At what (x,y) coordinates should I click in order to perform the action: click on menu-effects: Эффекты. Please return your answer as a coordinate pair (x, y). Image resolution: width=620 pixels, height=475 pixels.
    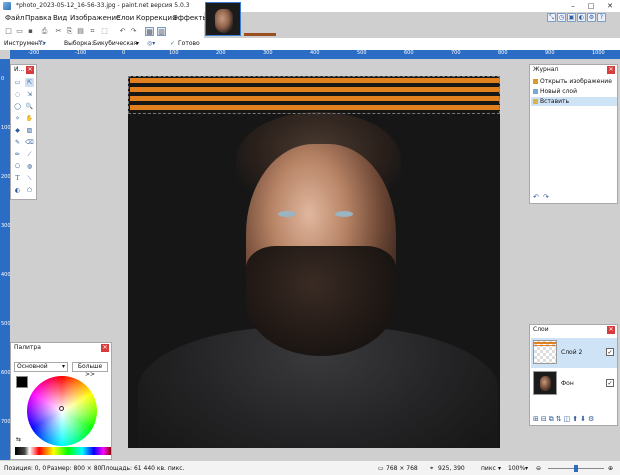
    Looking at the image, I should click on (190, 18).